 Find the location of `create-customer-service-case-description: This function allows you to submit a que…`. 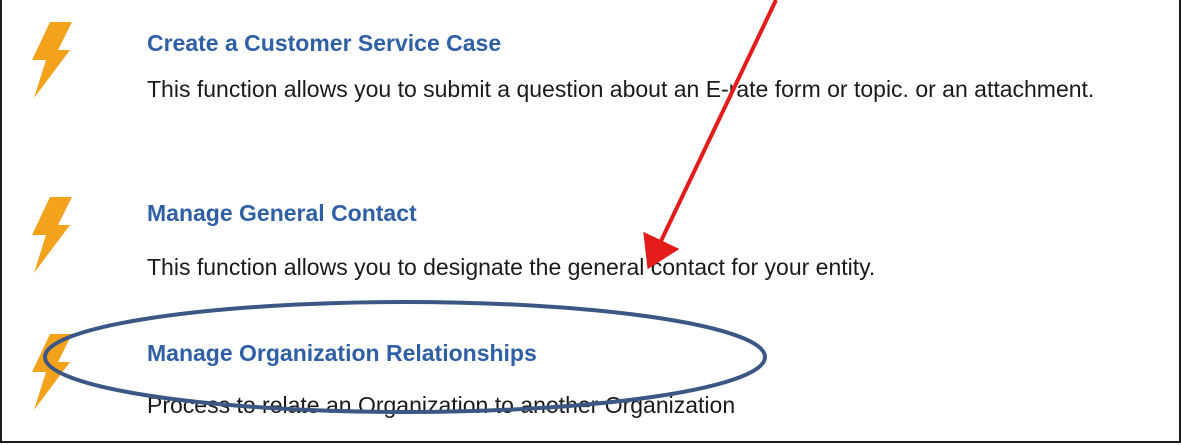

create-customer-service-case-description: This function allows you to submit a que… is located at coordinates (621, 89).